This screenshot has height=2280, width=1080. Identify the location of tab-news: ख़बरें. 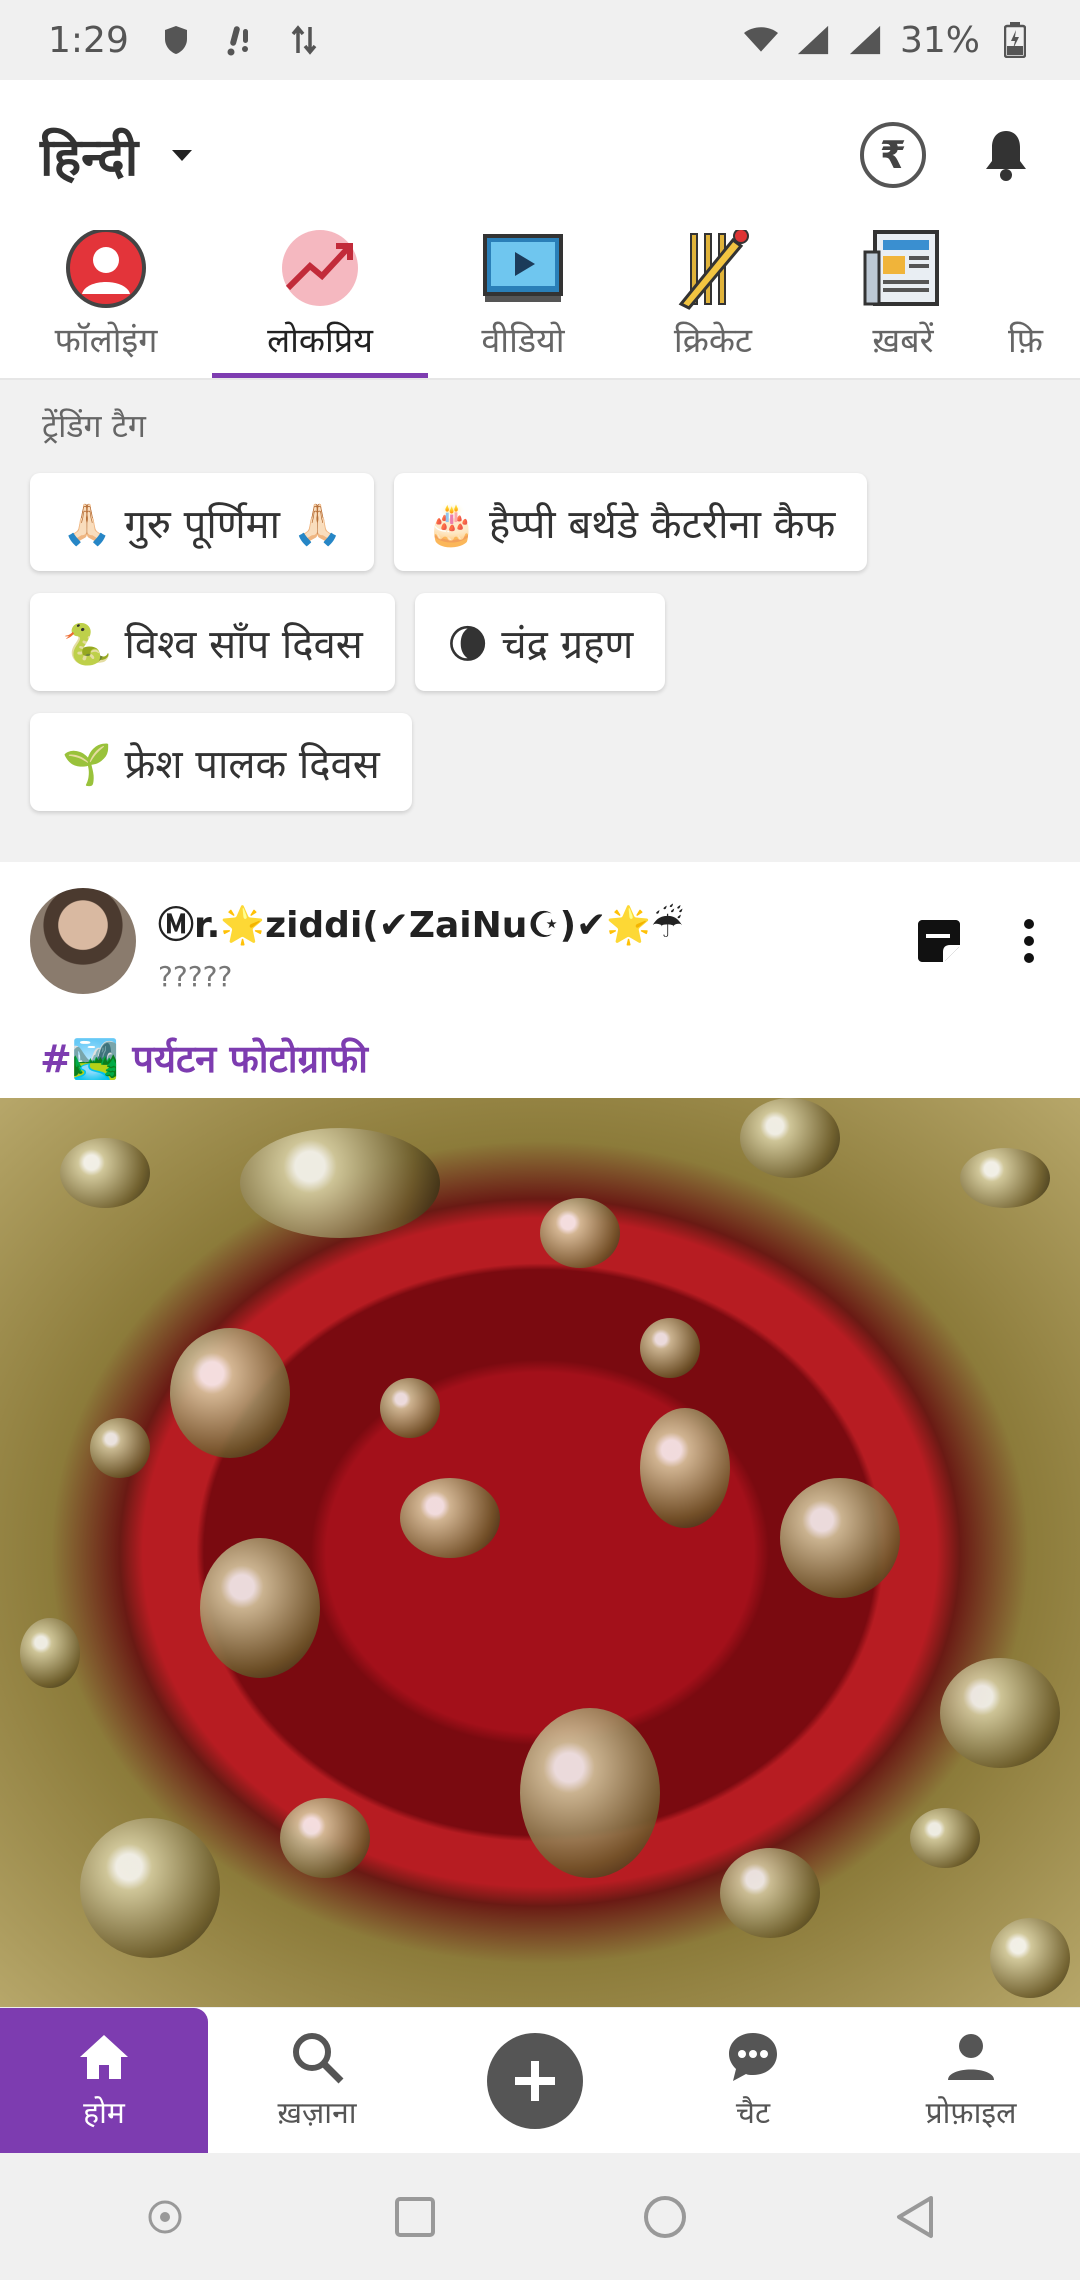
(903, 304).